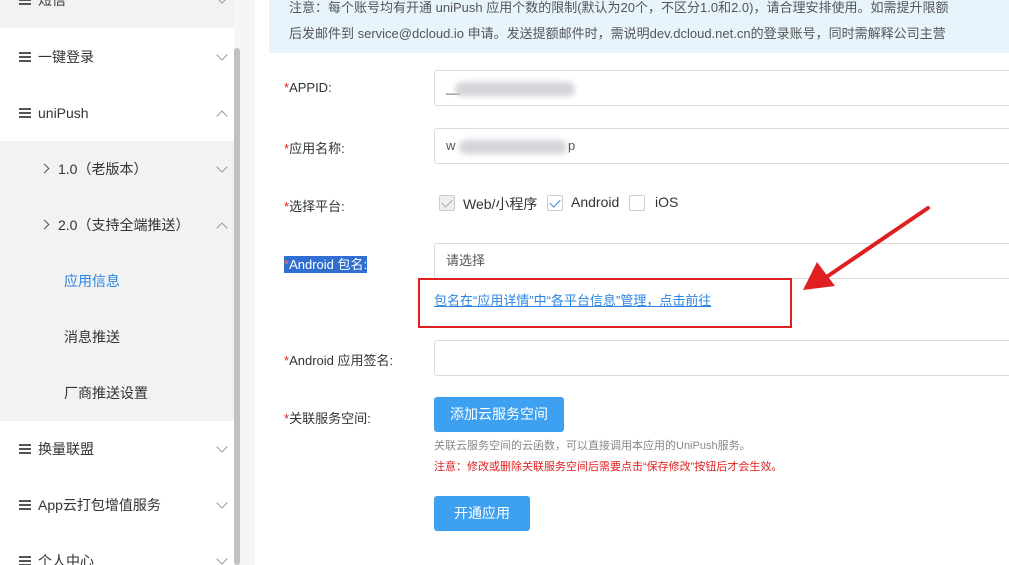  I want to click on label-text: 应用名称:, so click(317, 148).